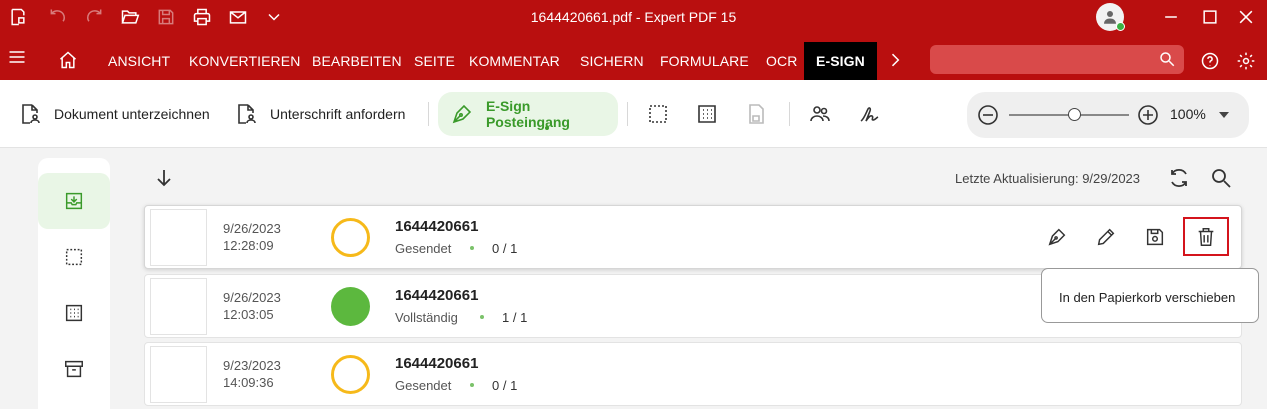  What do you see at coordinates (895, 60) in the screenshot?
I see `chevron-right-icon` at bounding box center [895, 60].